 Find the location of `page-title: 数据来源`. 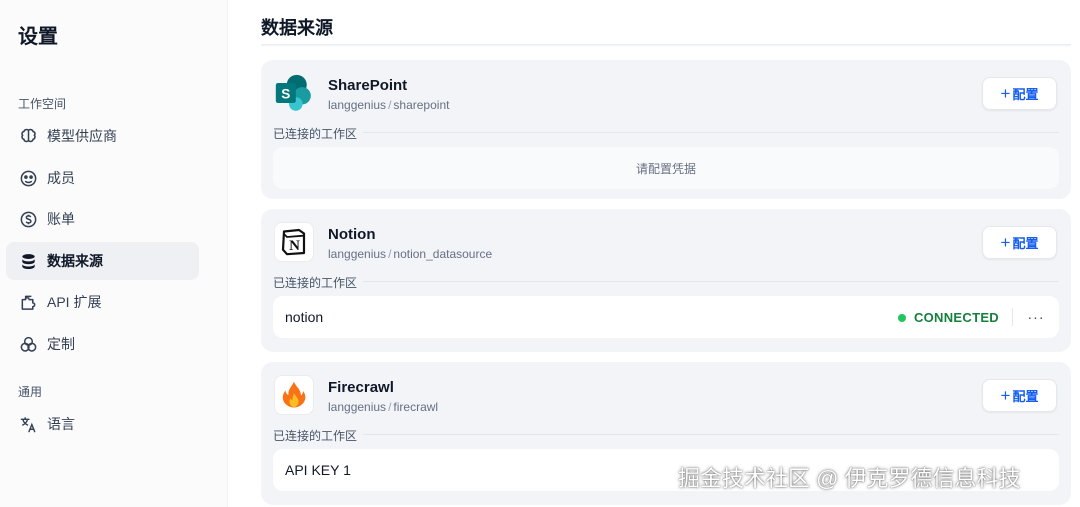

page-title: 数据来源 is located at coordinates (297, 28).